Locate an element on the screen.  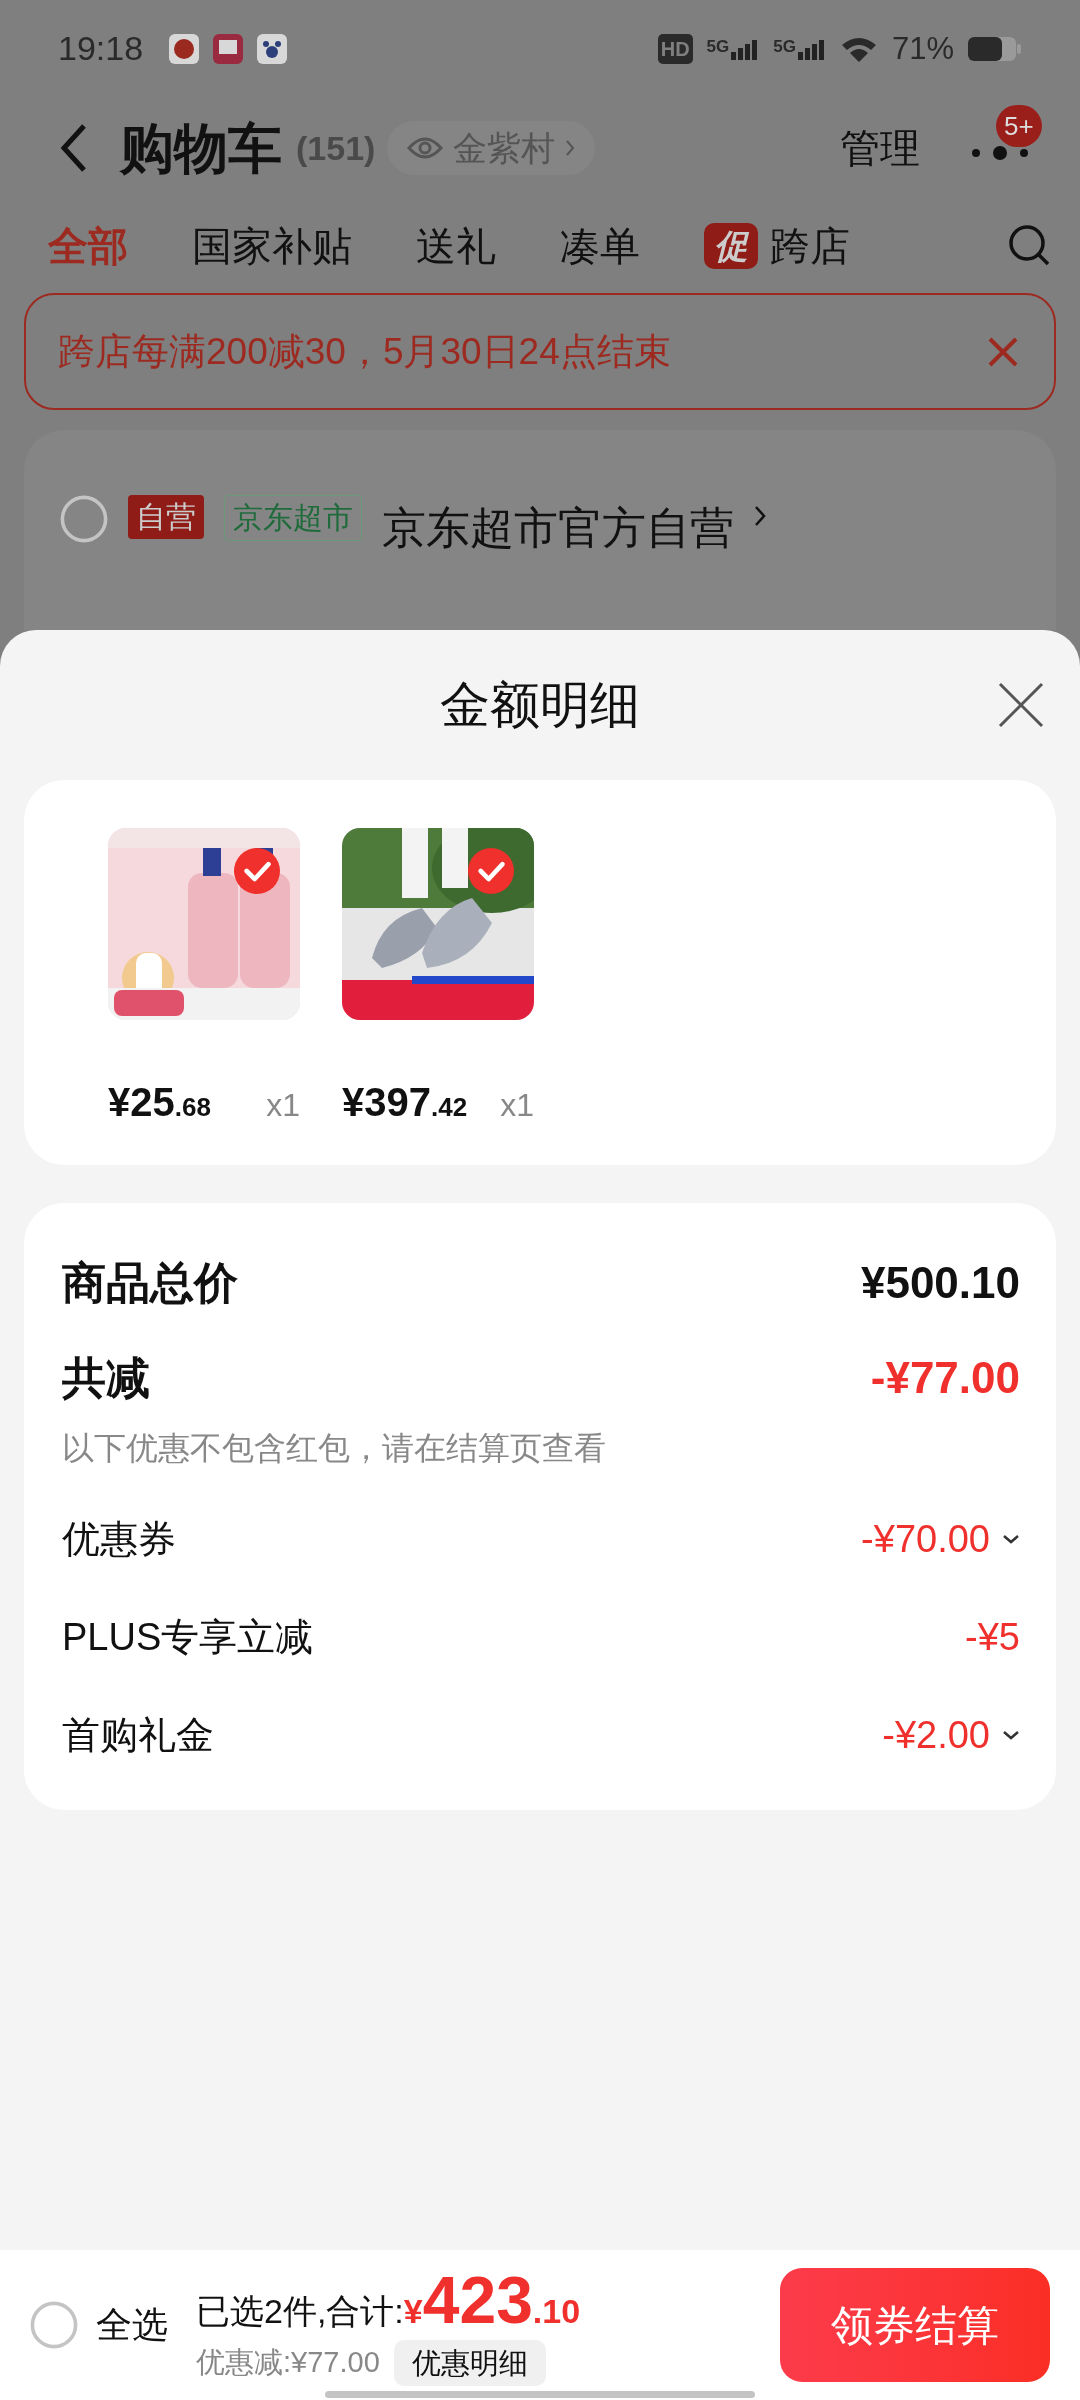
discount-note: 以下优惠不包含红包，请在结算页查看 is located at coordinates (334, 1448).